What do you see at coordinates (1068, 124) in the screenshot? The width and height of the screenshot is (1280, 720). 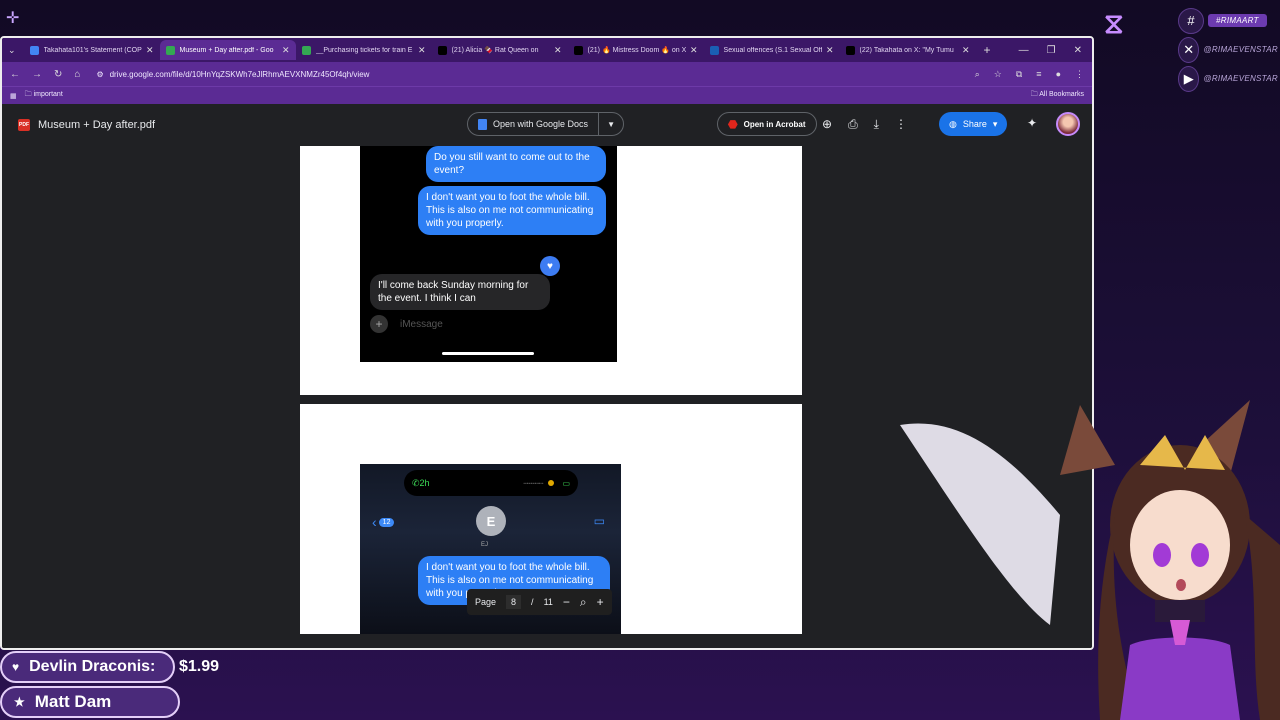 I see `avatar` at bounding box center [1068, 124].